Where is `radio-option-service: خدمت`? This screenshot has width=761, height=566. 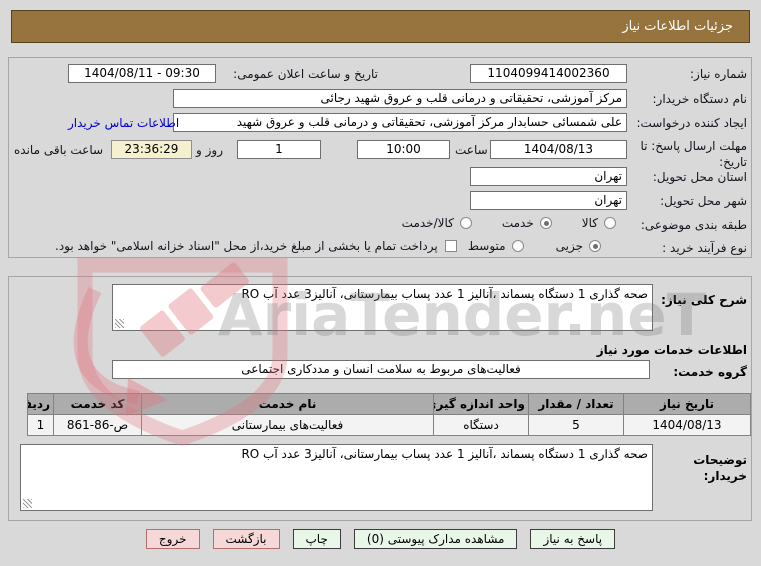
radio-option-service: خدمت is located at coordinates (527, 223).